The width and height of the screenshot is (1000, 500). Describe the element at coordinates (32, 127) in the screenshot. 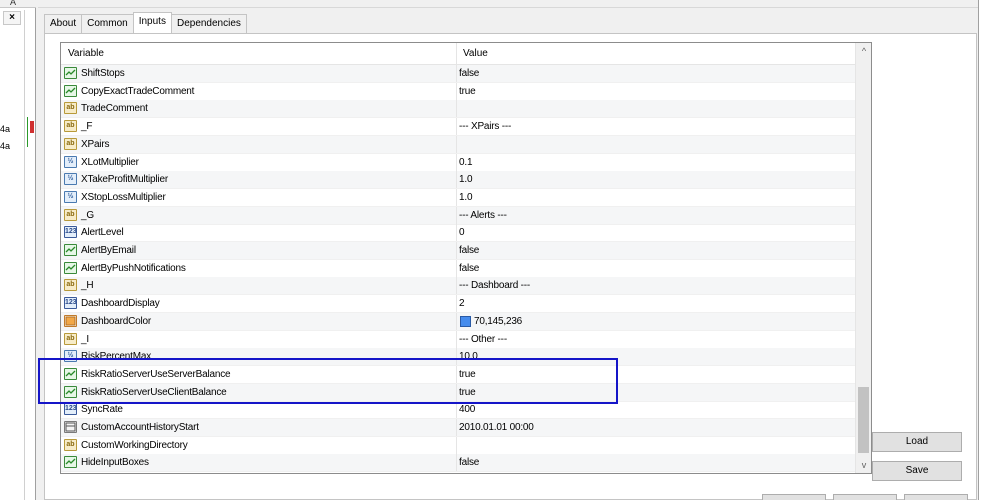

I see `candle-body` at that location.